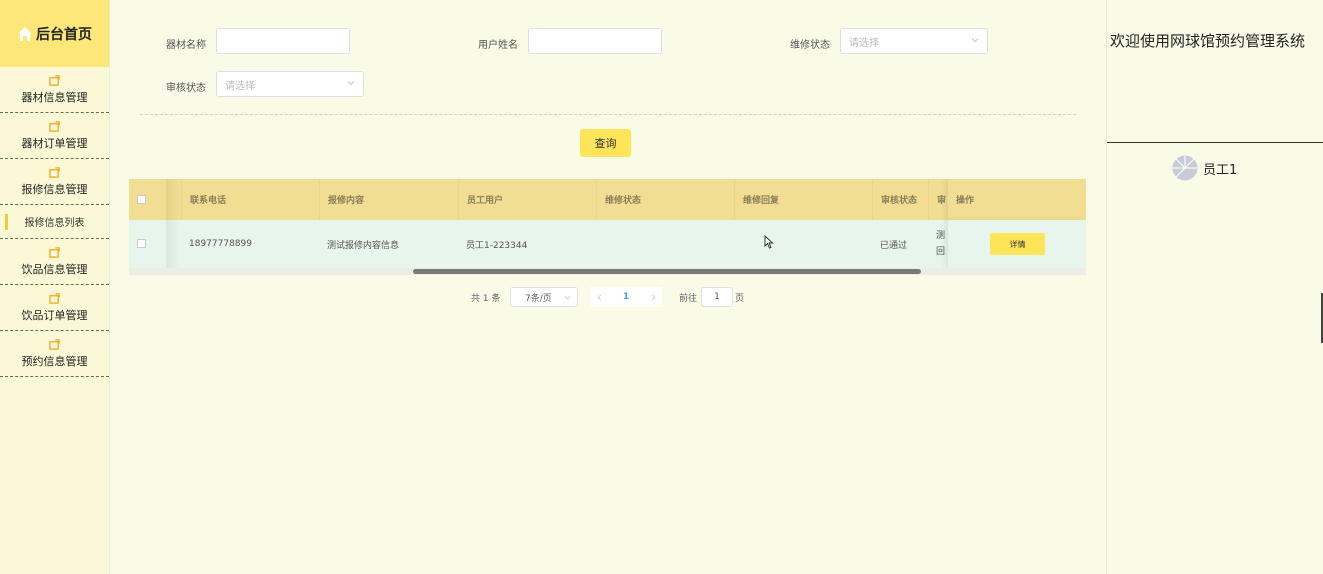  Describe the element at coordinates (141, 199) in the screenshot. I see `select-all-checkbox` at that location.